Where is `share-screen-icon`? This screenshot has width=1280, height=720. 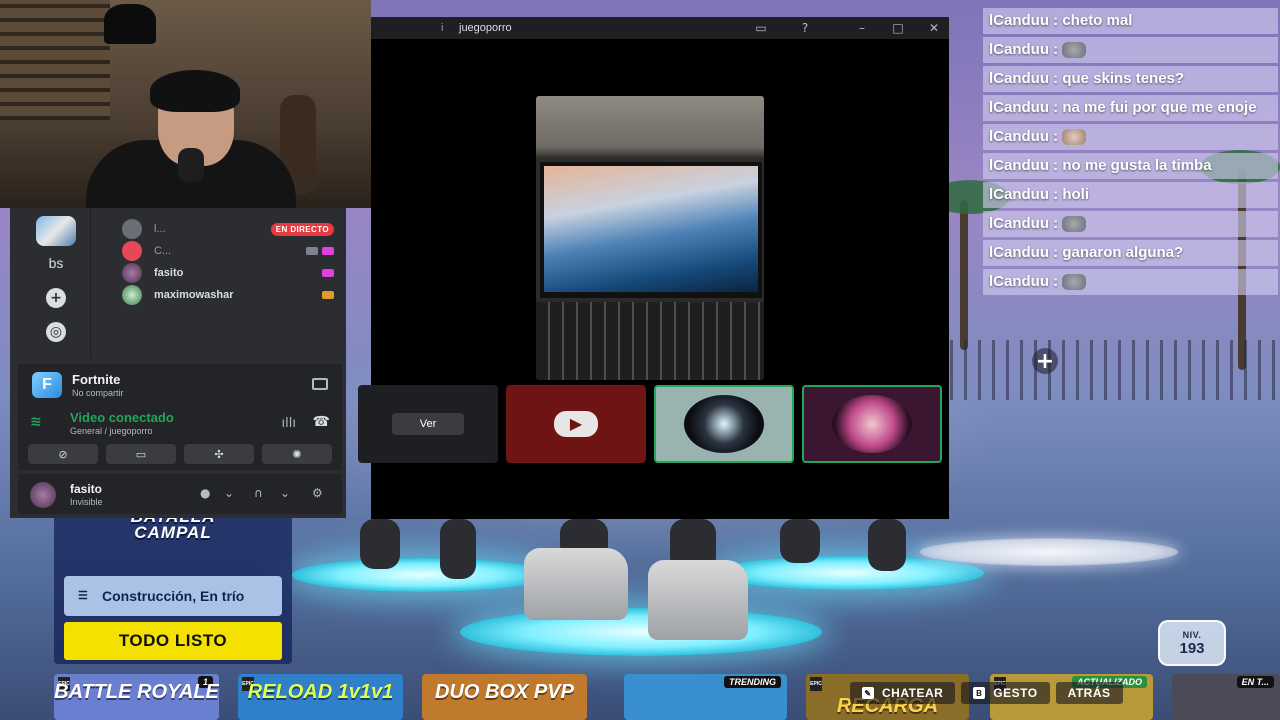 share-screen-icon is located at coordinates (320, 384).